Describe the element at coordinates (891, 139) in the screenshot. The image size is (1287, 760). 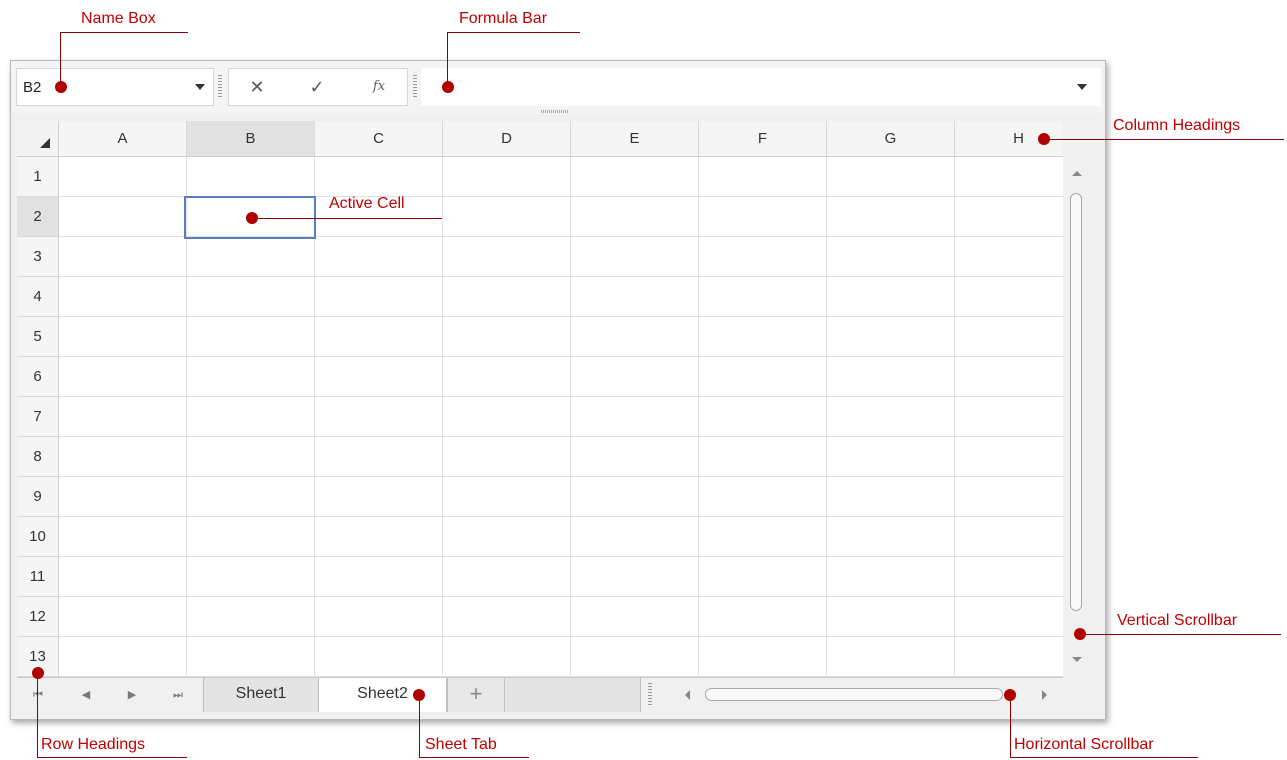
I see `column-heading: G` at that location.